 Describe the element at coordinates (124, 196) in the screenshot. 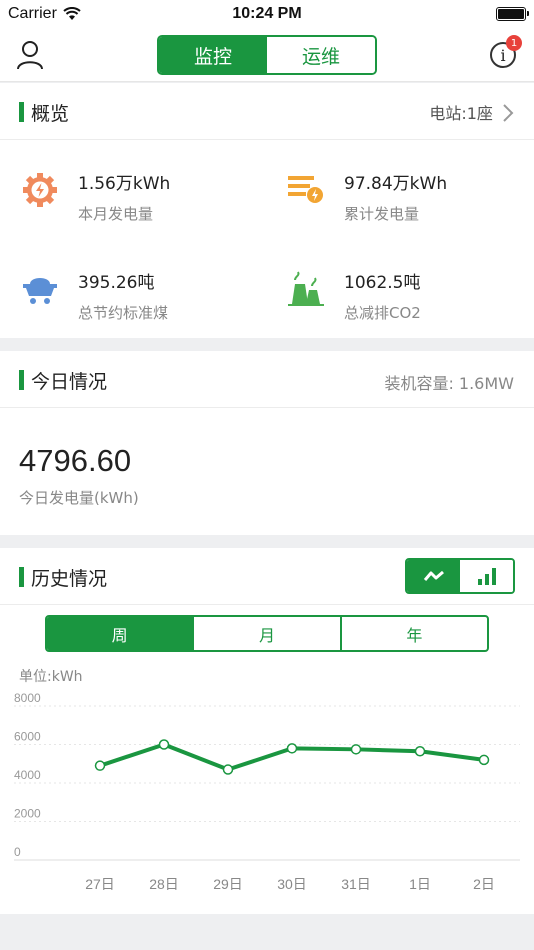

I see `stat-monthly-generation: 1.56万kWh 本月发电量` at that location.